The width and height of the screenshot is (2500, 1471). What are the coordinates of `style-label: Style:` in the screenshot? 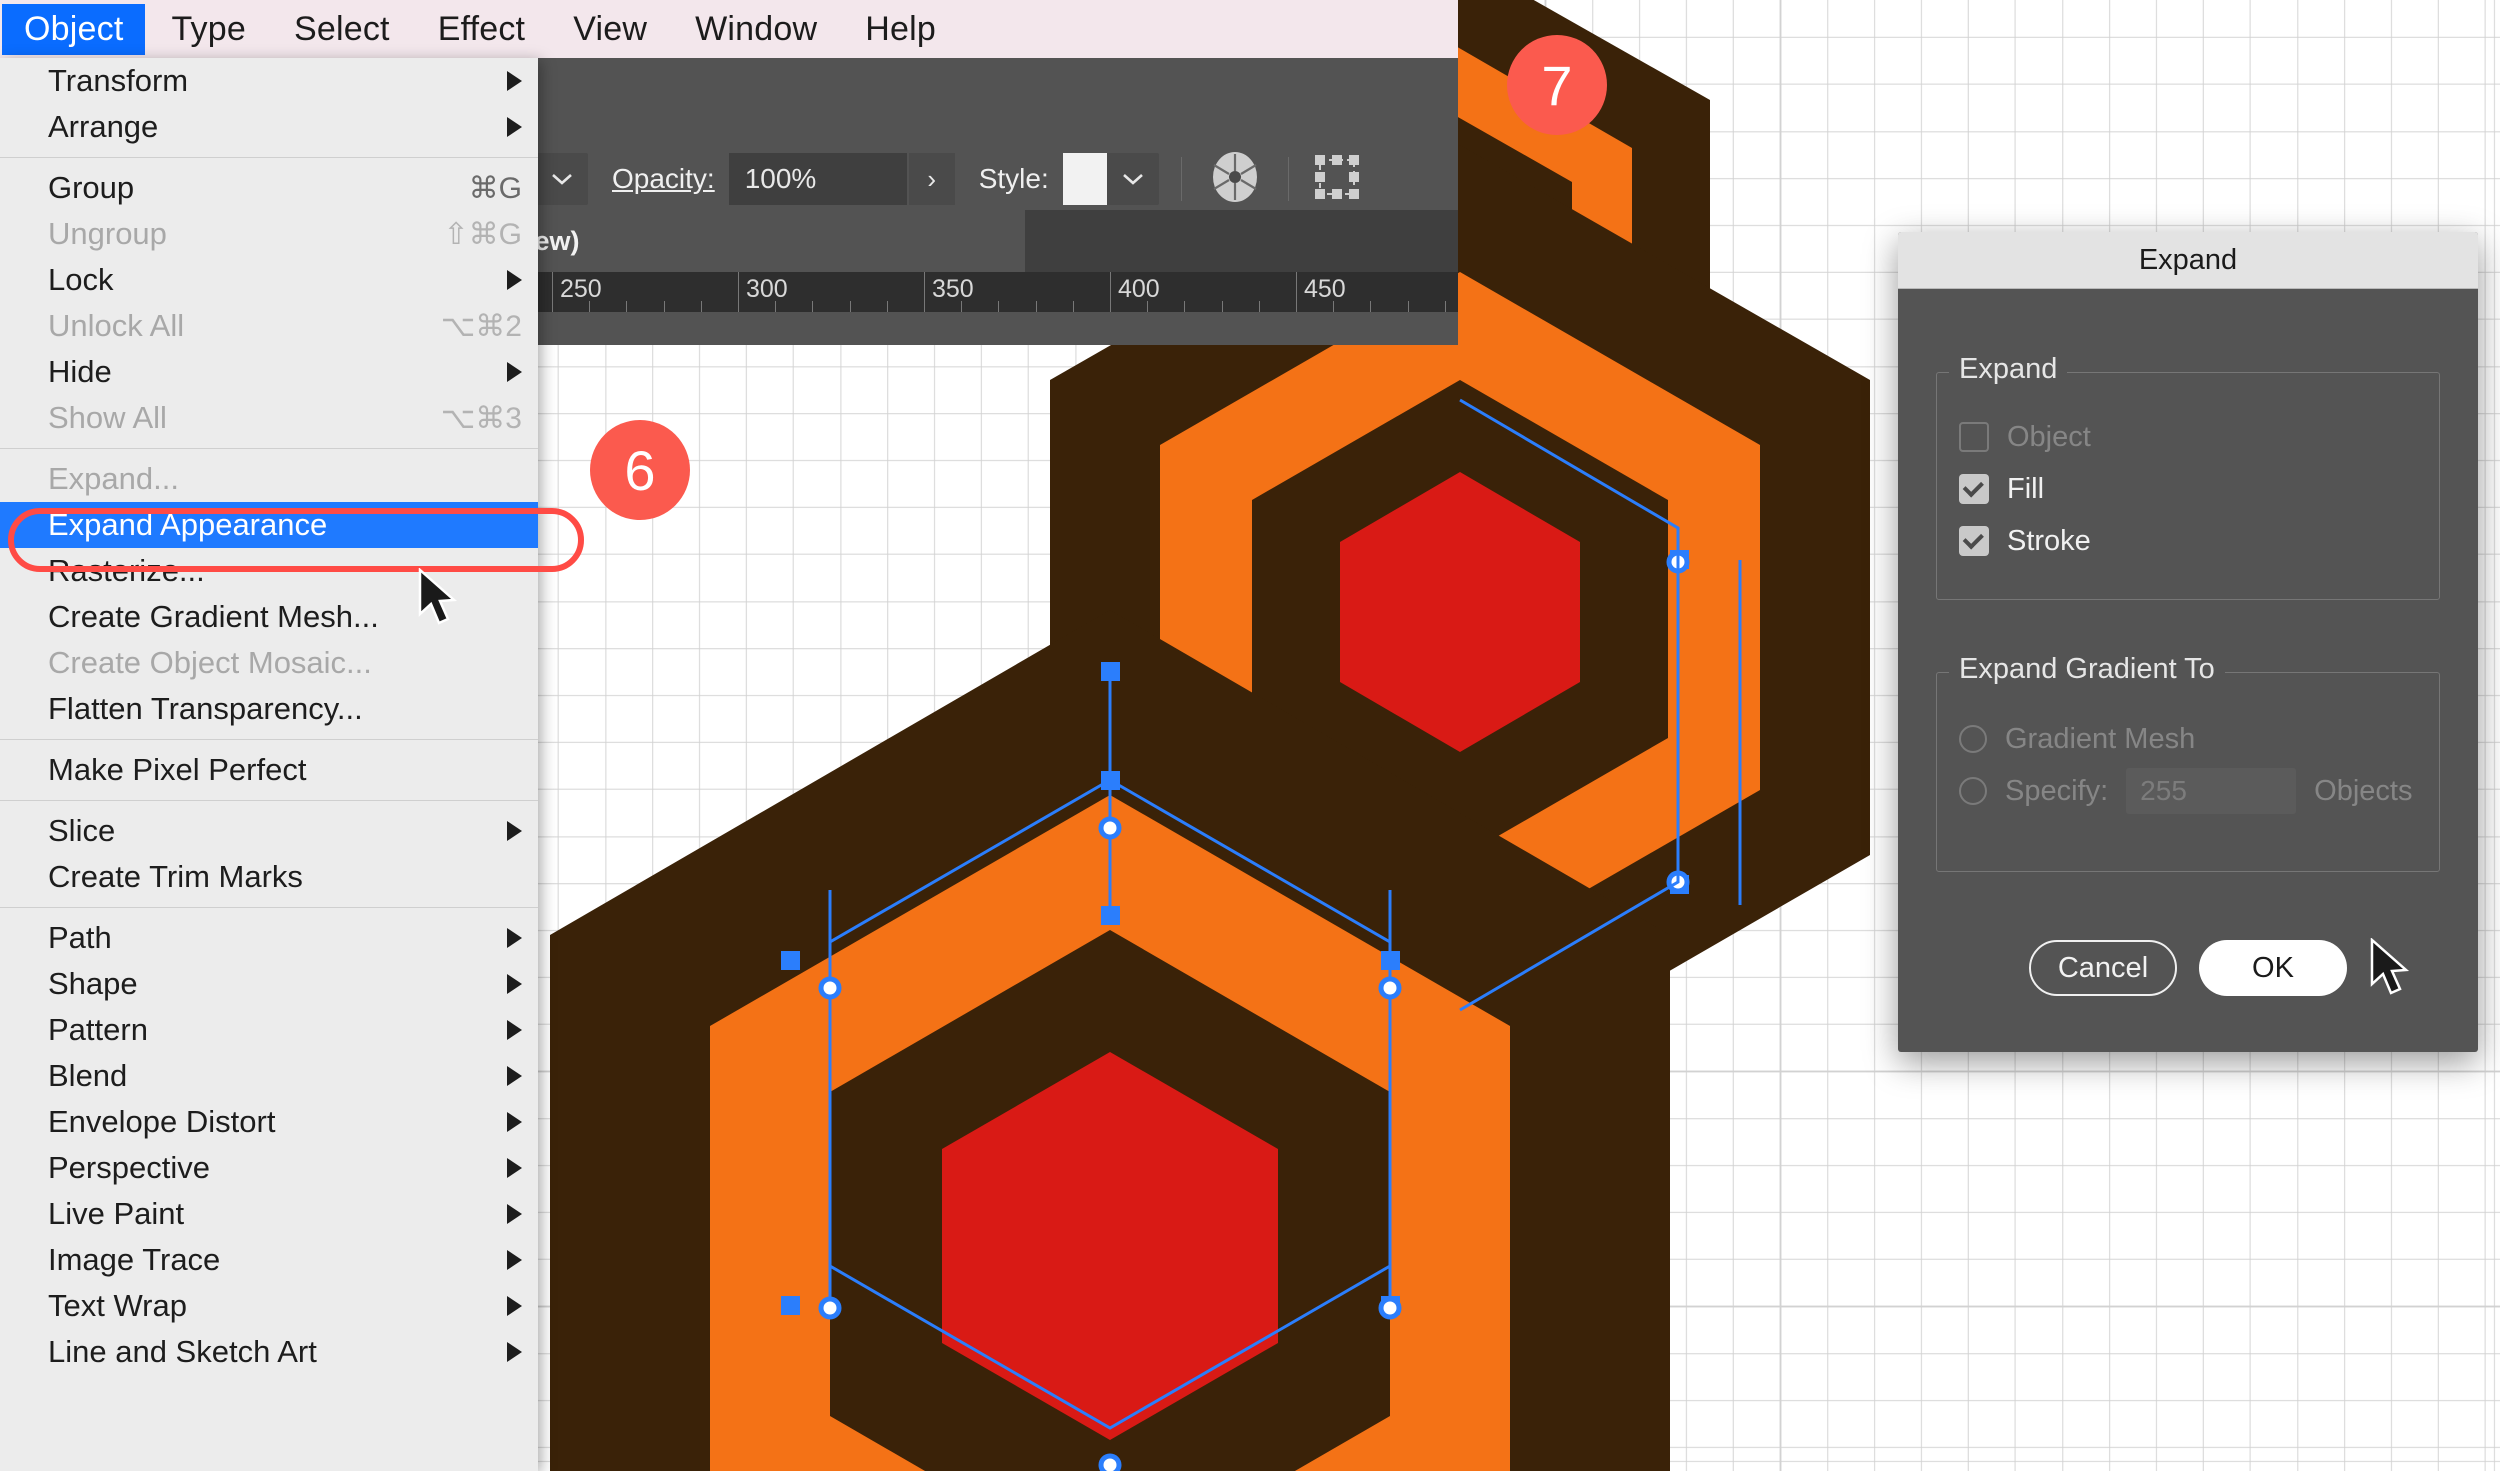 It's located at (1013, 178).